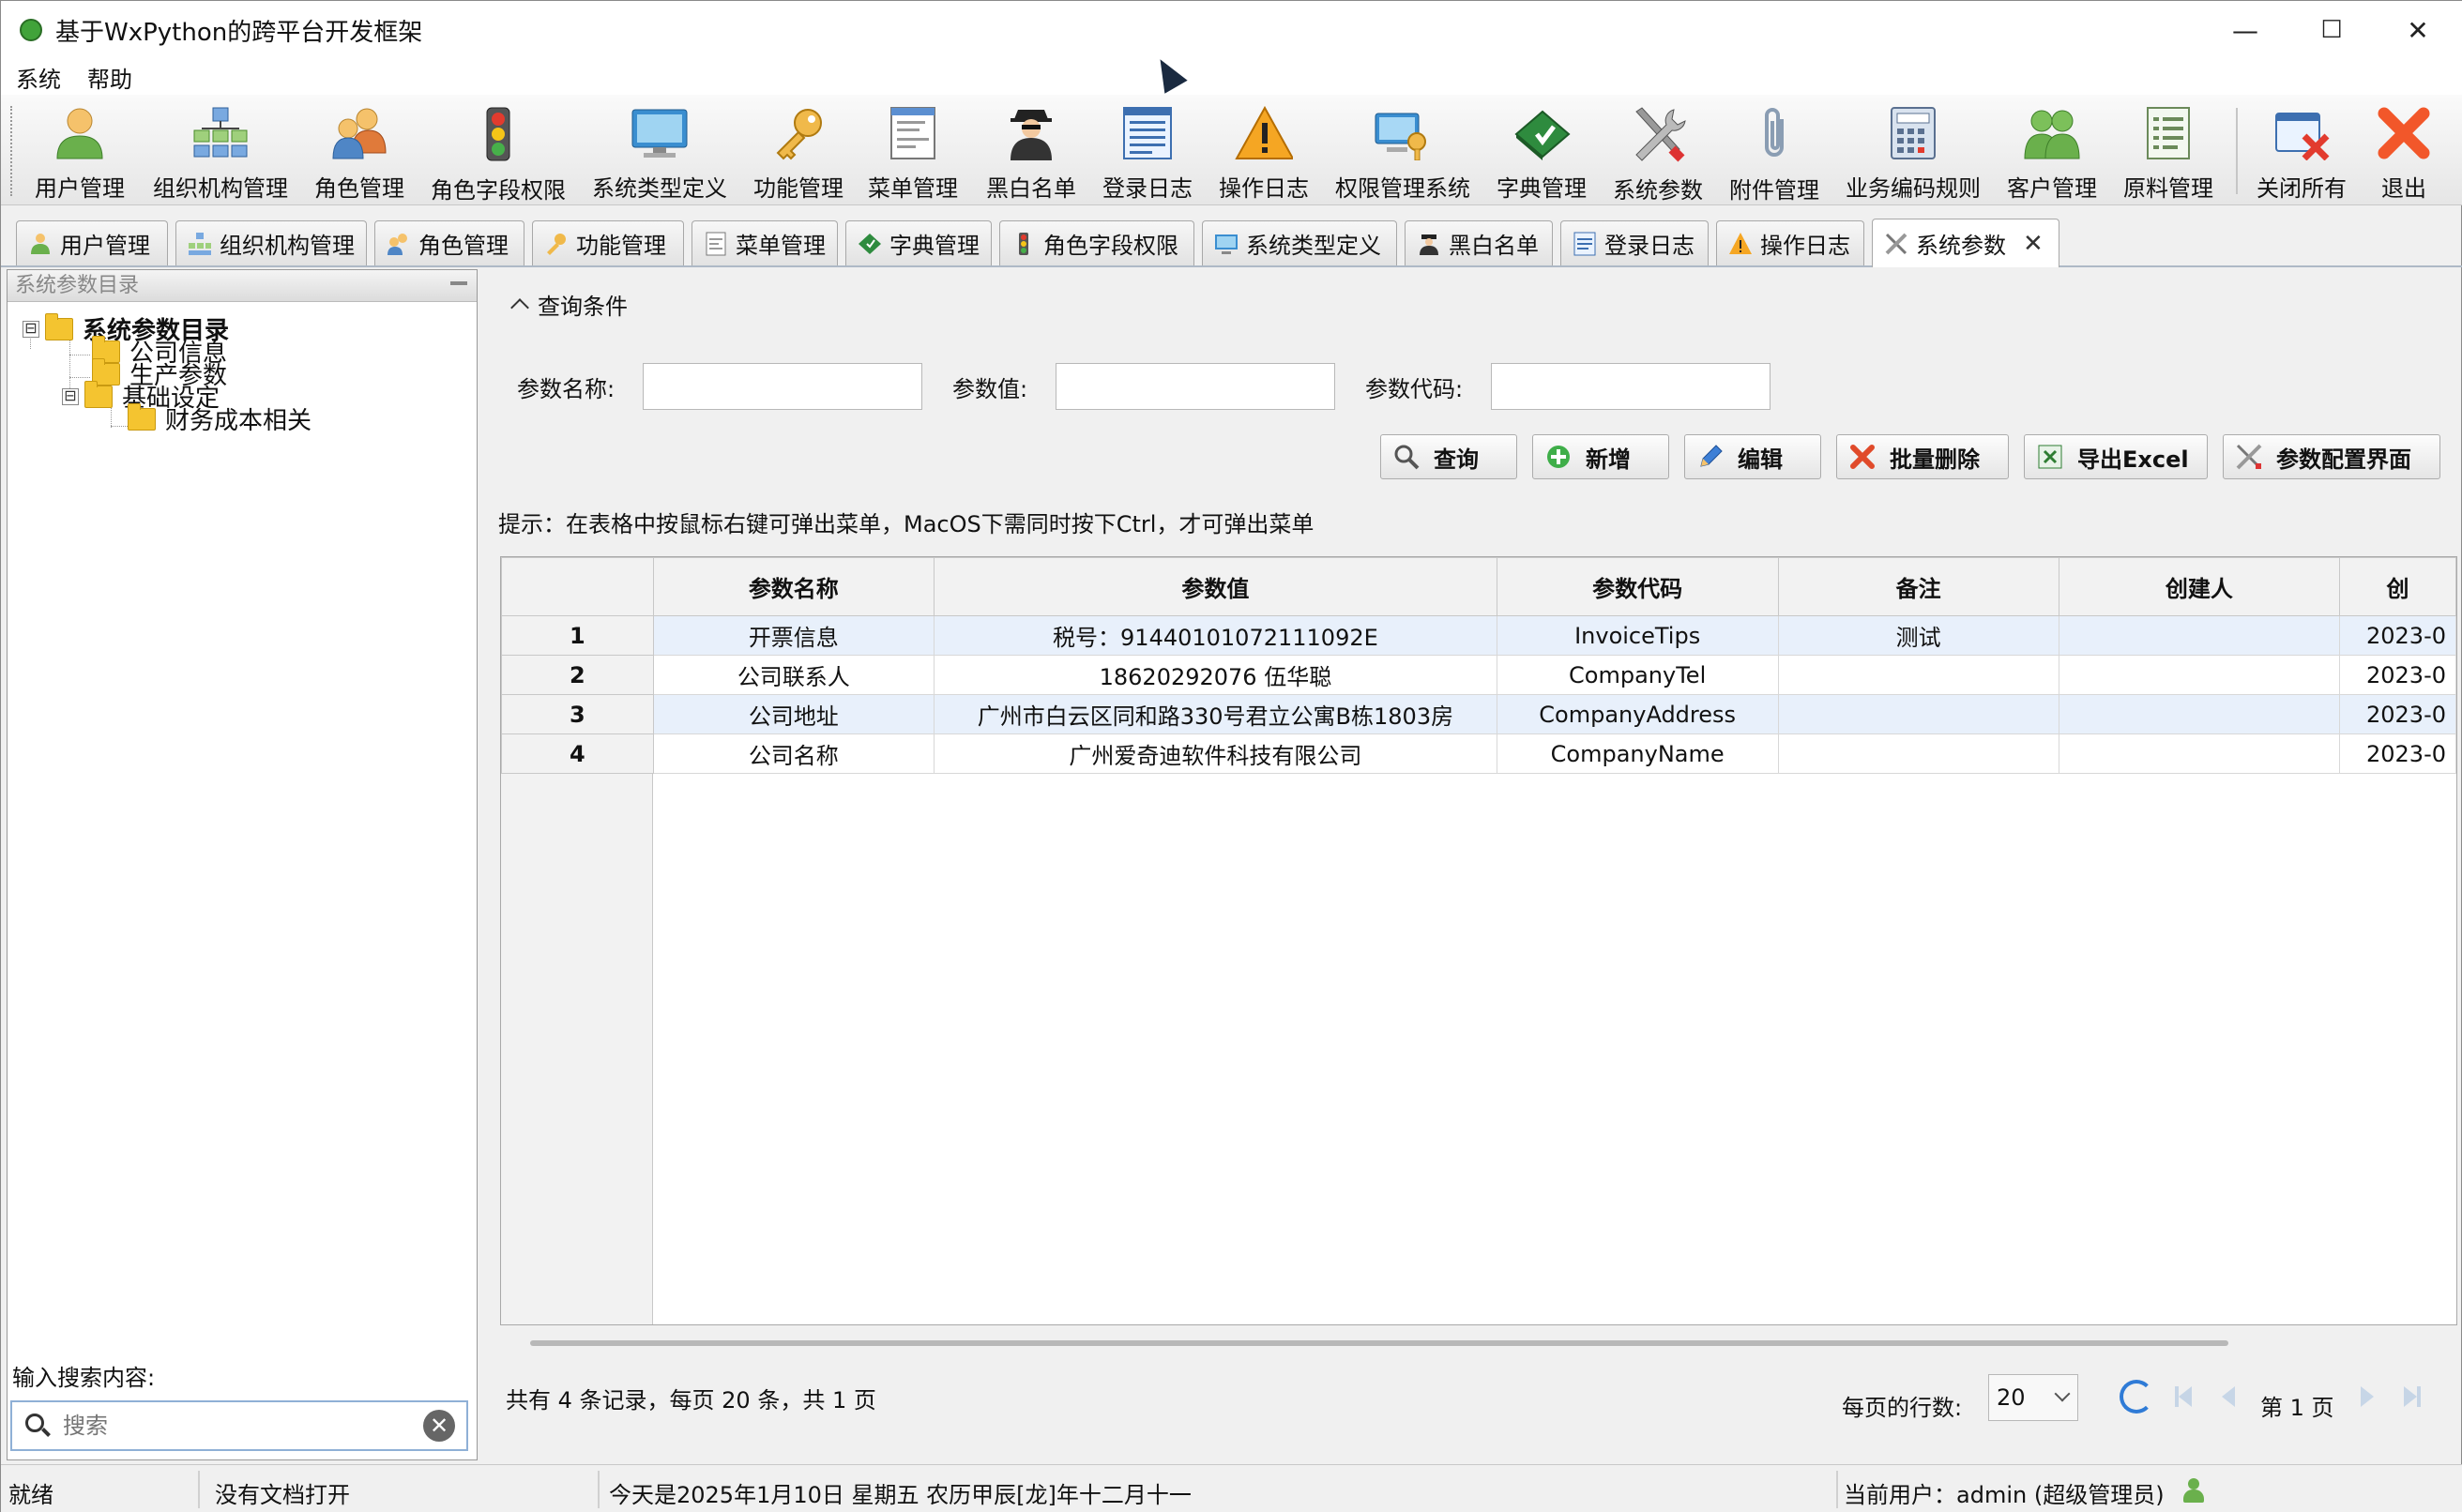 This screenshot has width=2462, height=1512. What do you see at coordinates (12, 151) in the screenshot?
I see `toolbar-grip` at bounding box center [12, 151].